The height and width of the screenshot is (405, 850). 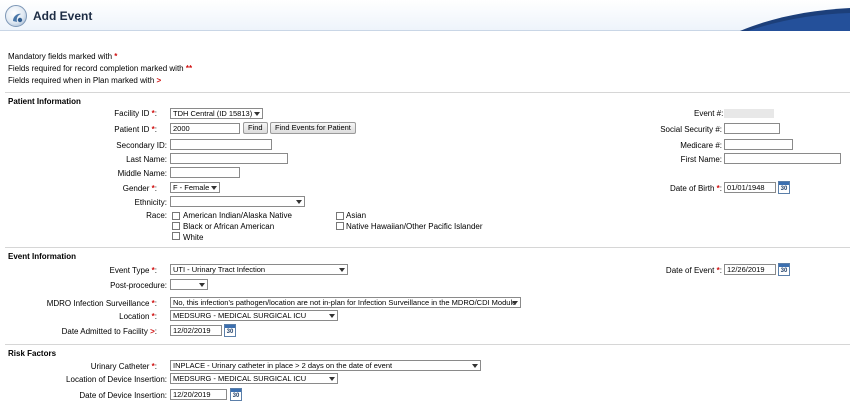 What do you see at coordinates (141, 145) in the screenshot?
I see `secondary-id-label: Secondary ID:` at bounding box center [141, 145].